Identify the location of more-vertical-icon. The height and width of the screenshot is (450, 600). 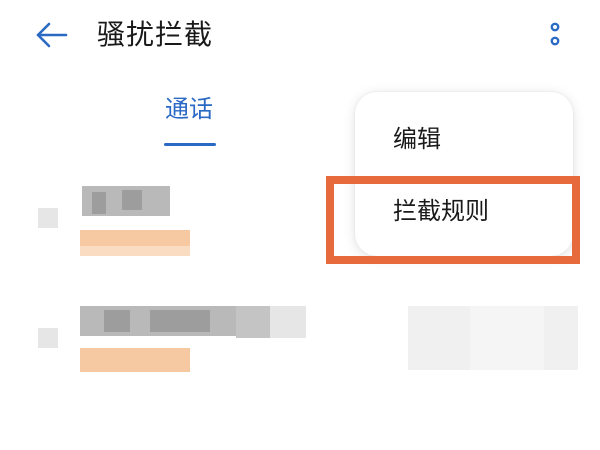
(555, 37).